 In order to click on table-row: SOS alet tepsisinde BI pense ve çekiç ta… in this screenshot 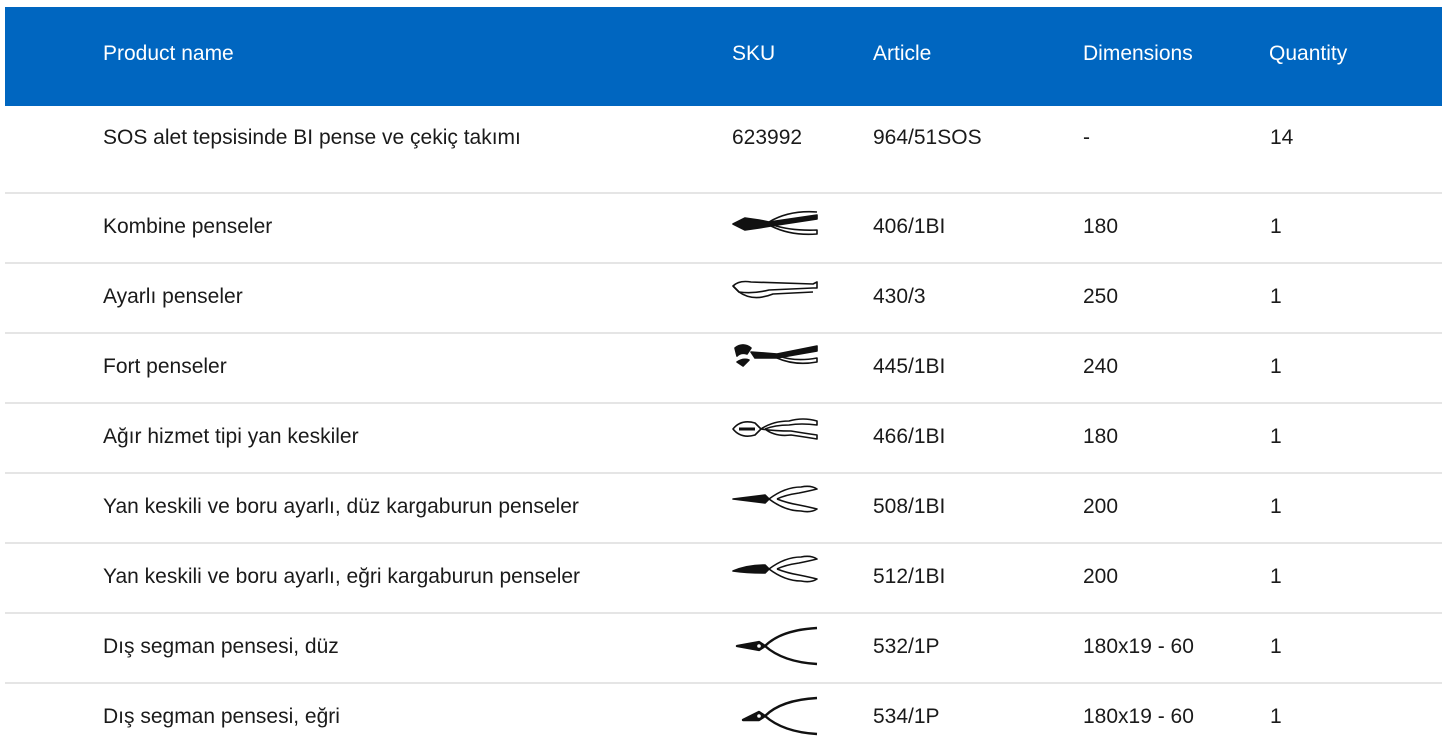, I will do `click(723, 150)`.